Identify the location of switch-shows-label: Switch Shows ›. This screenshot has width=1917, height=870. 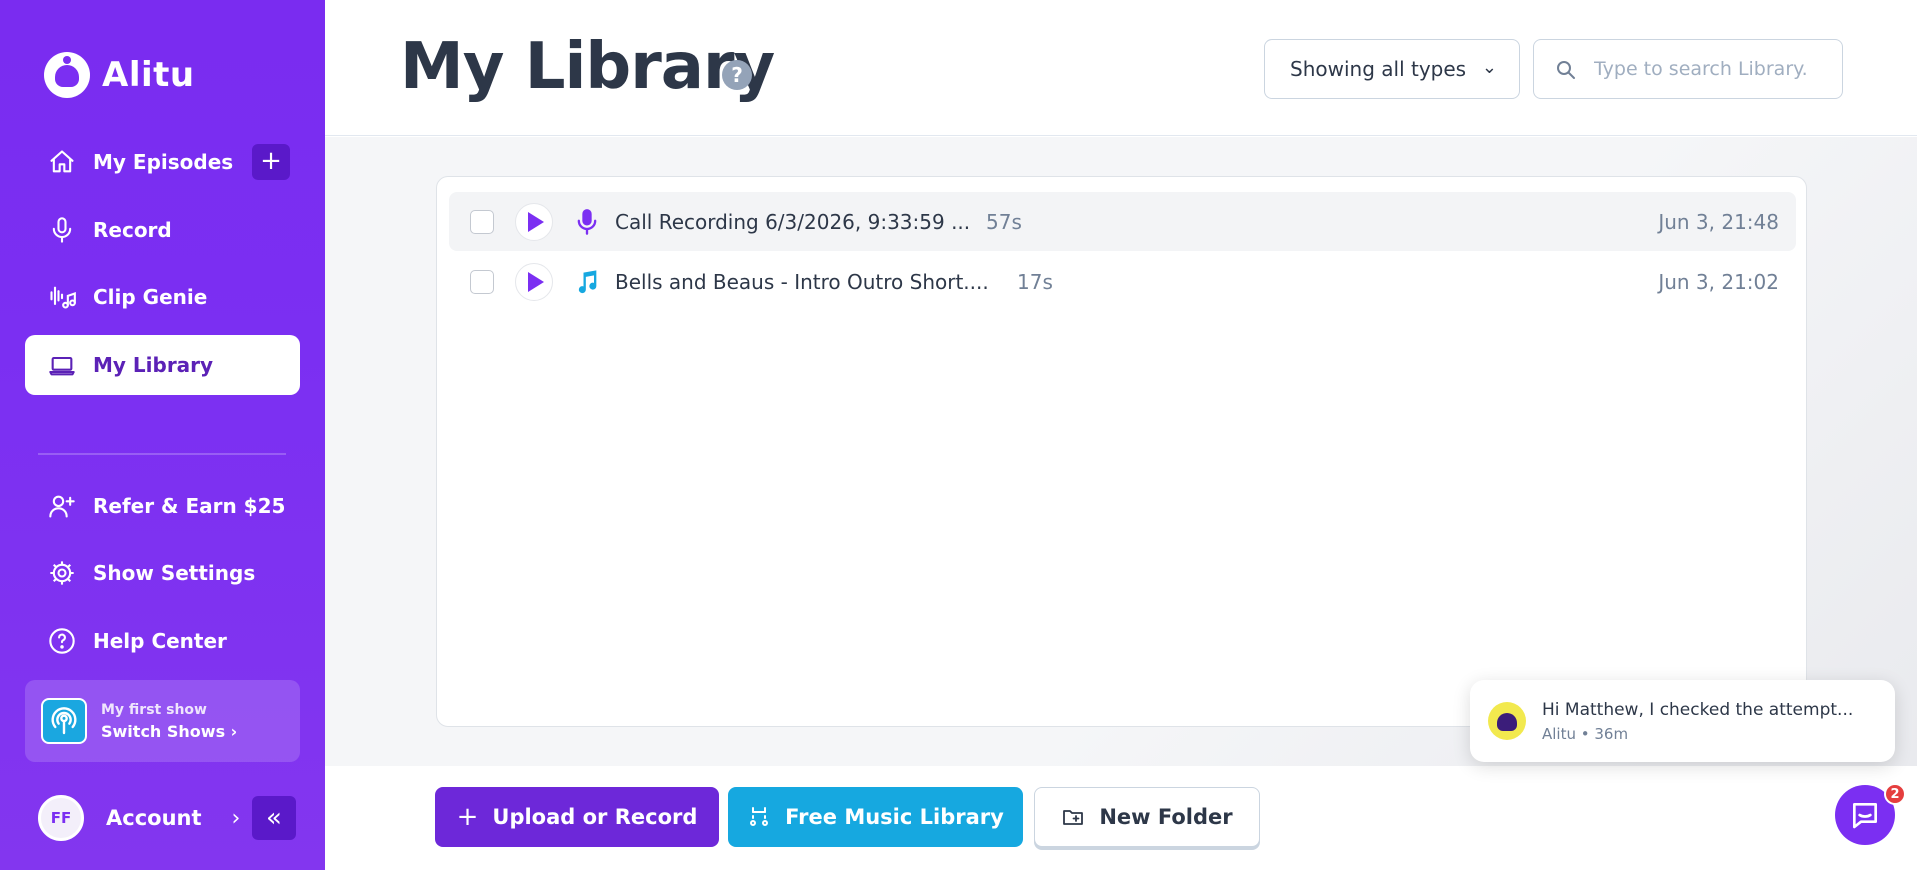
(169, 731).